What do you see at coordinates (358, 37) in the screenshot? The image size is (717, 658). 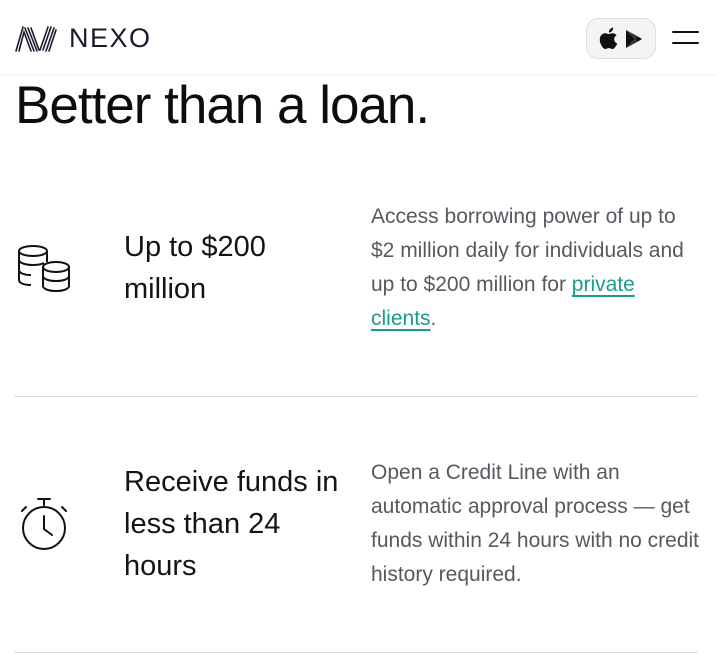 I see `site-header: NEXO` at bounding box center [358, 37].